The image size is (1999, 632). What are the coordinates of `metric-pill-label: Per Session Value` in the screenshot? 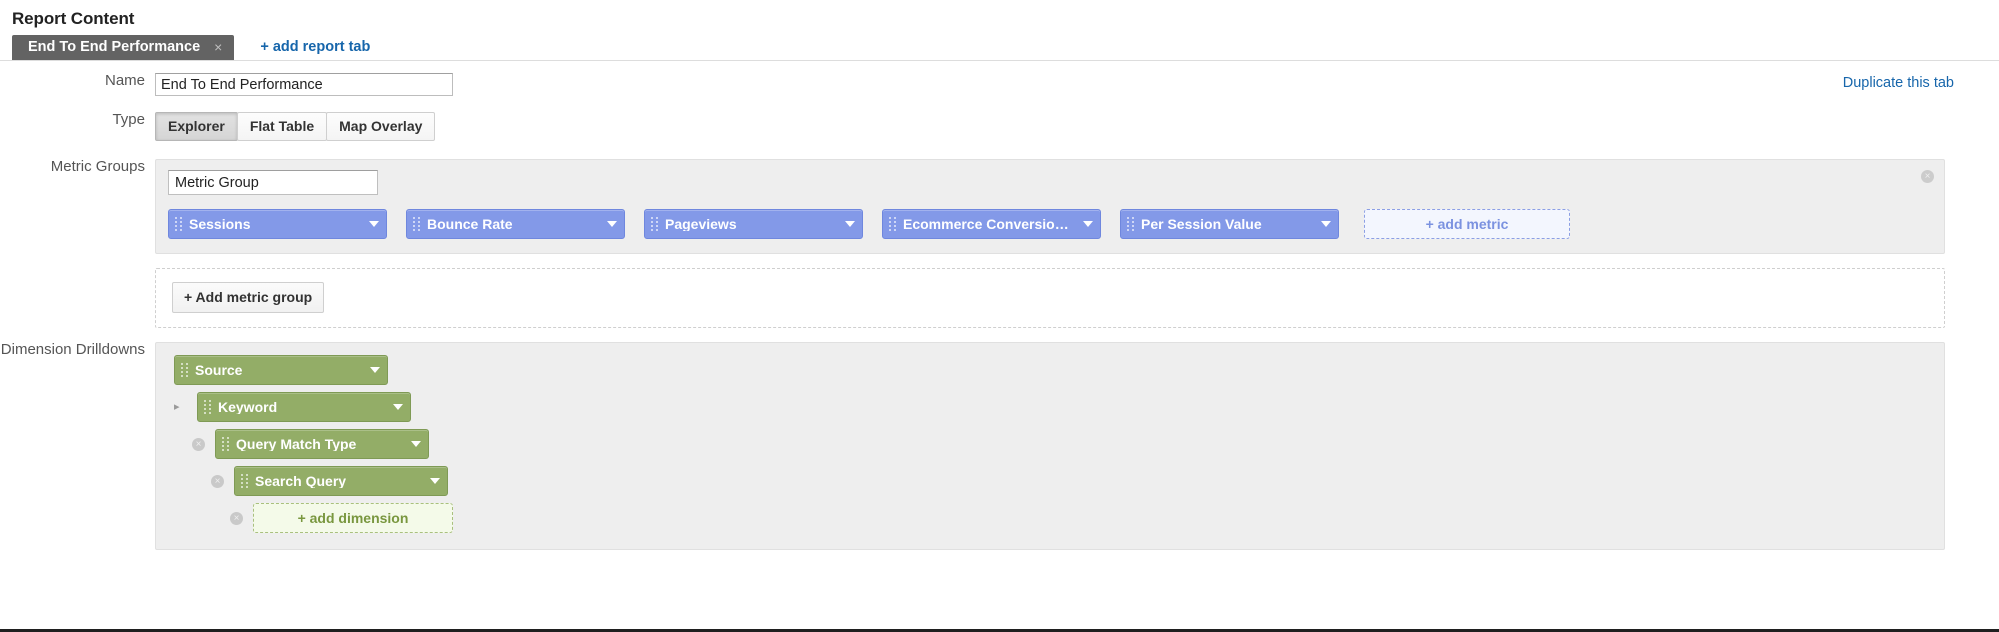 It's located at (1201, 224).